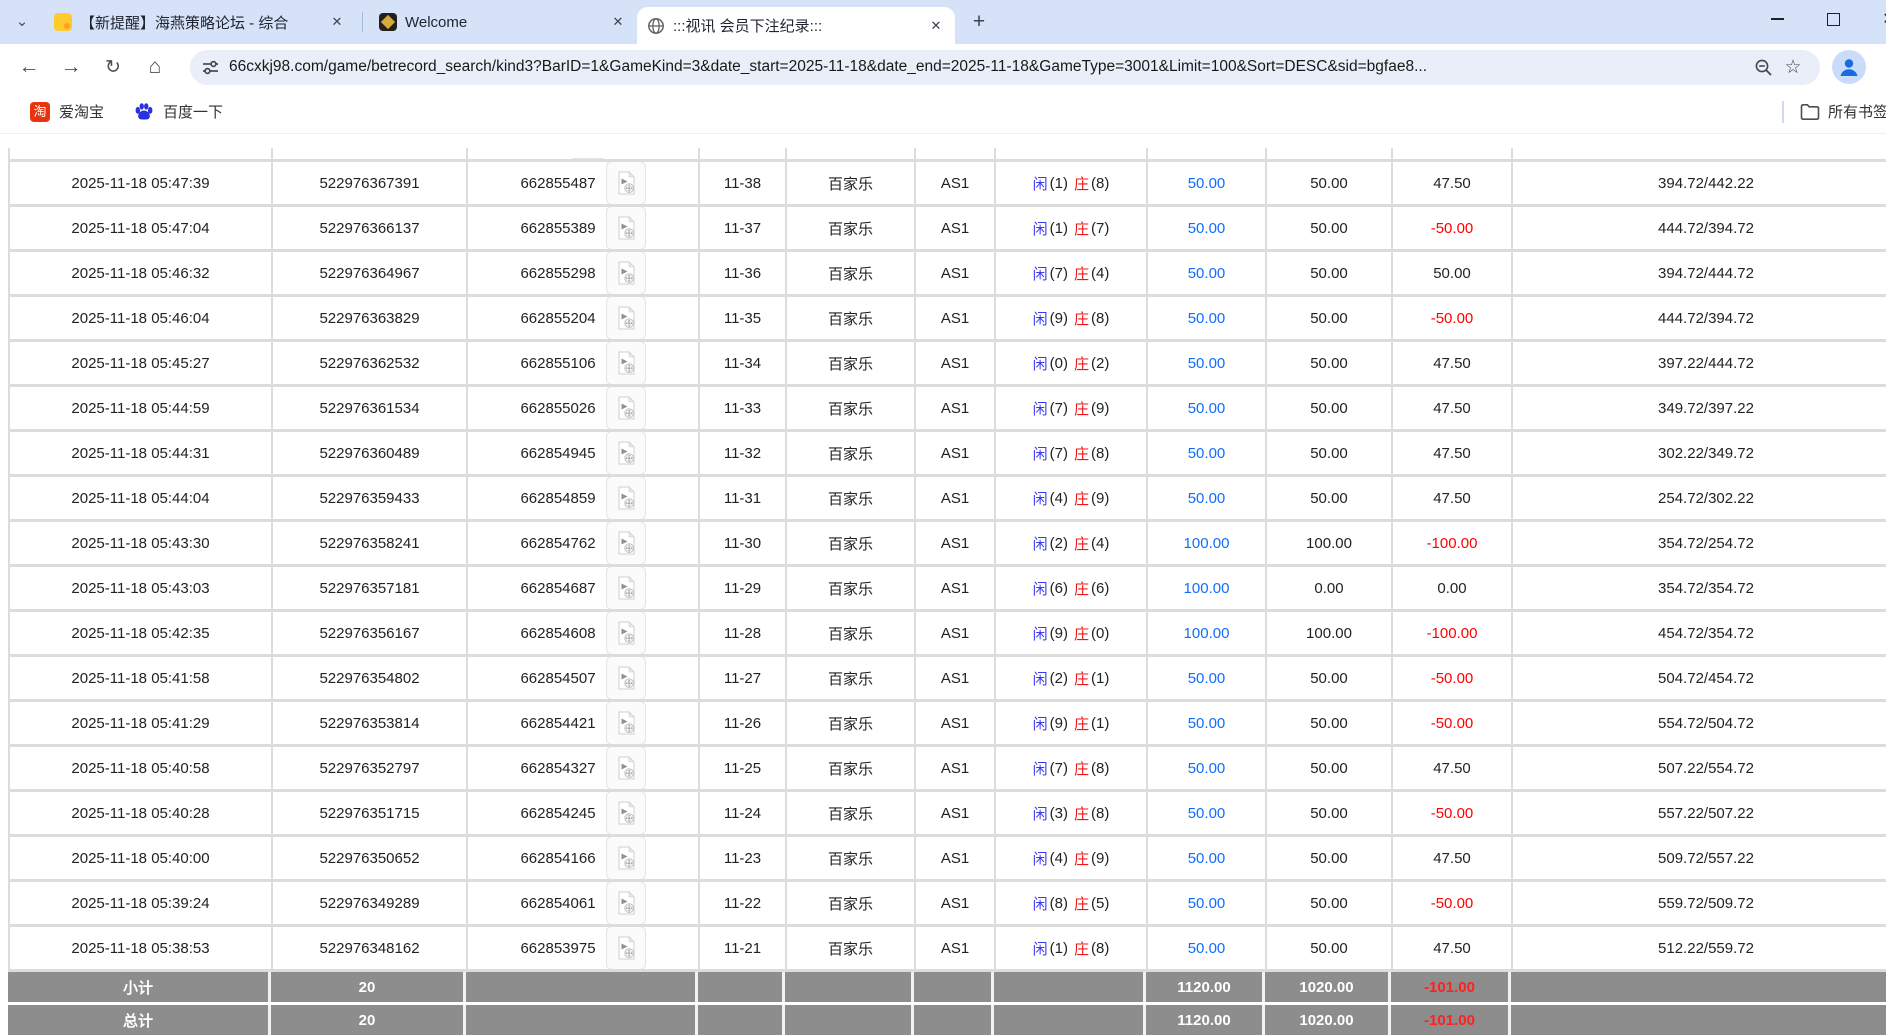 This screenshot has height=1036, width=1886. I want to click on game-id: 662855487, so click(584, 183).